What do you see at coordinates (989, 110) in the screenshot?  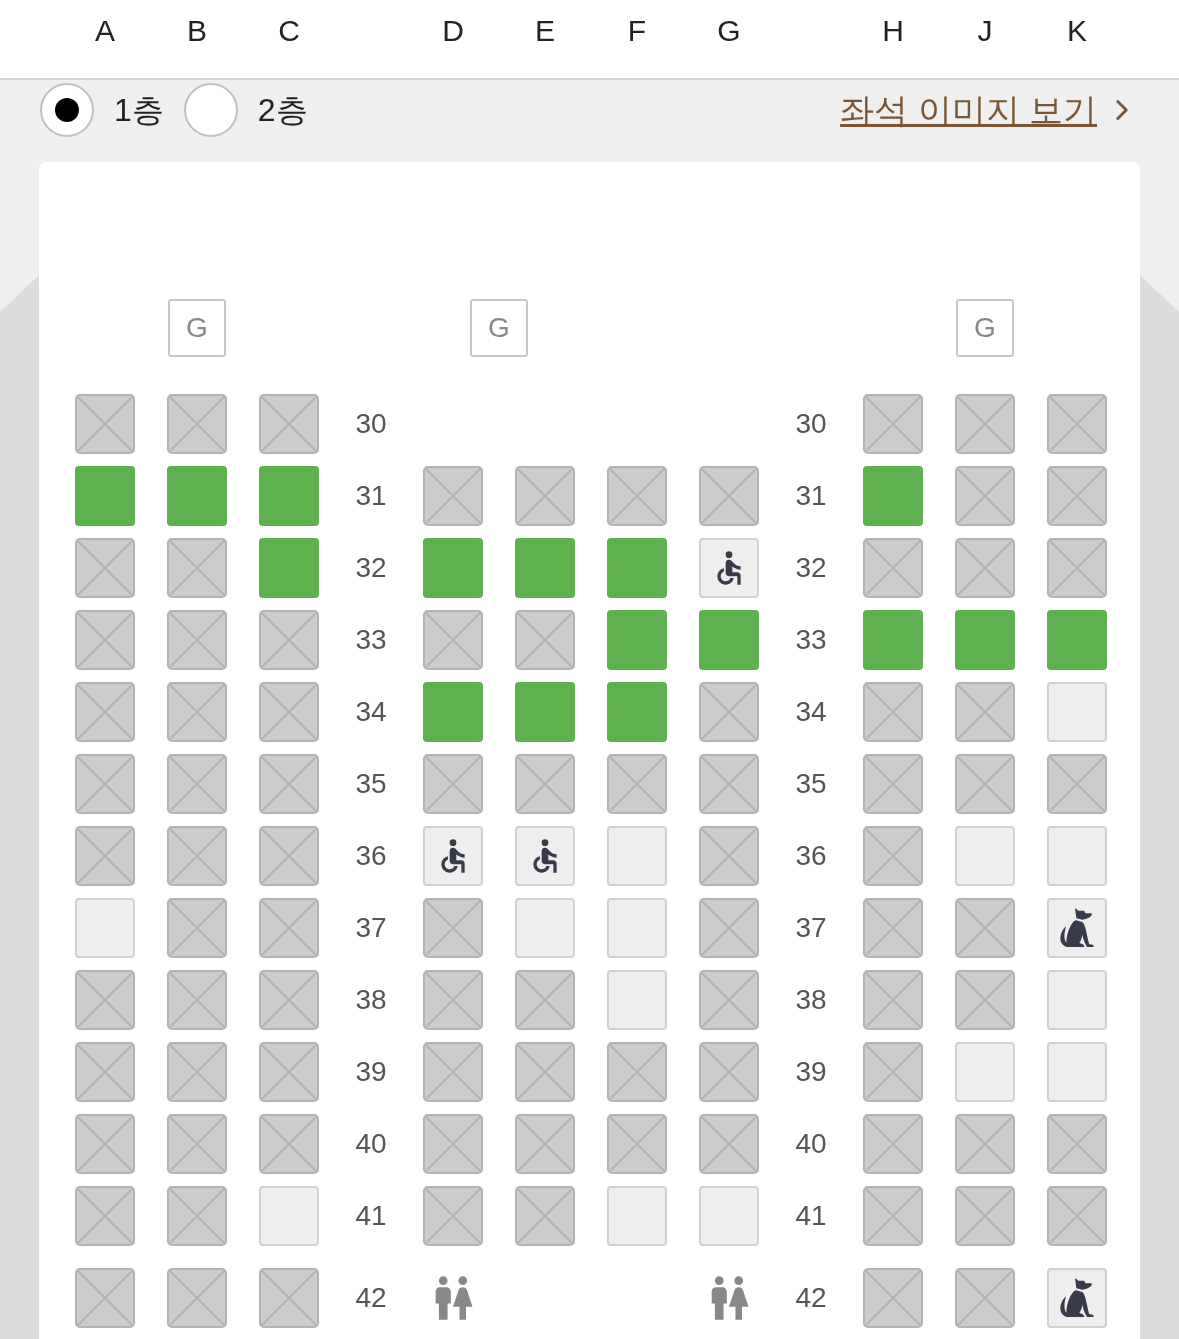 I see `seat-image-link: 좌석 이미지 보기` at bounding box center [989, 110].